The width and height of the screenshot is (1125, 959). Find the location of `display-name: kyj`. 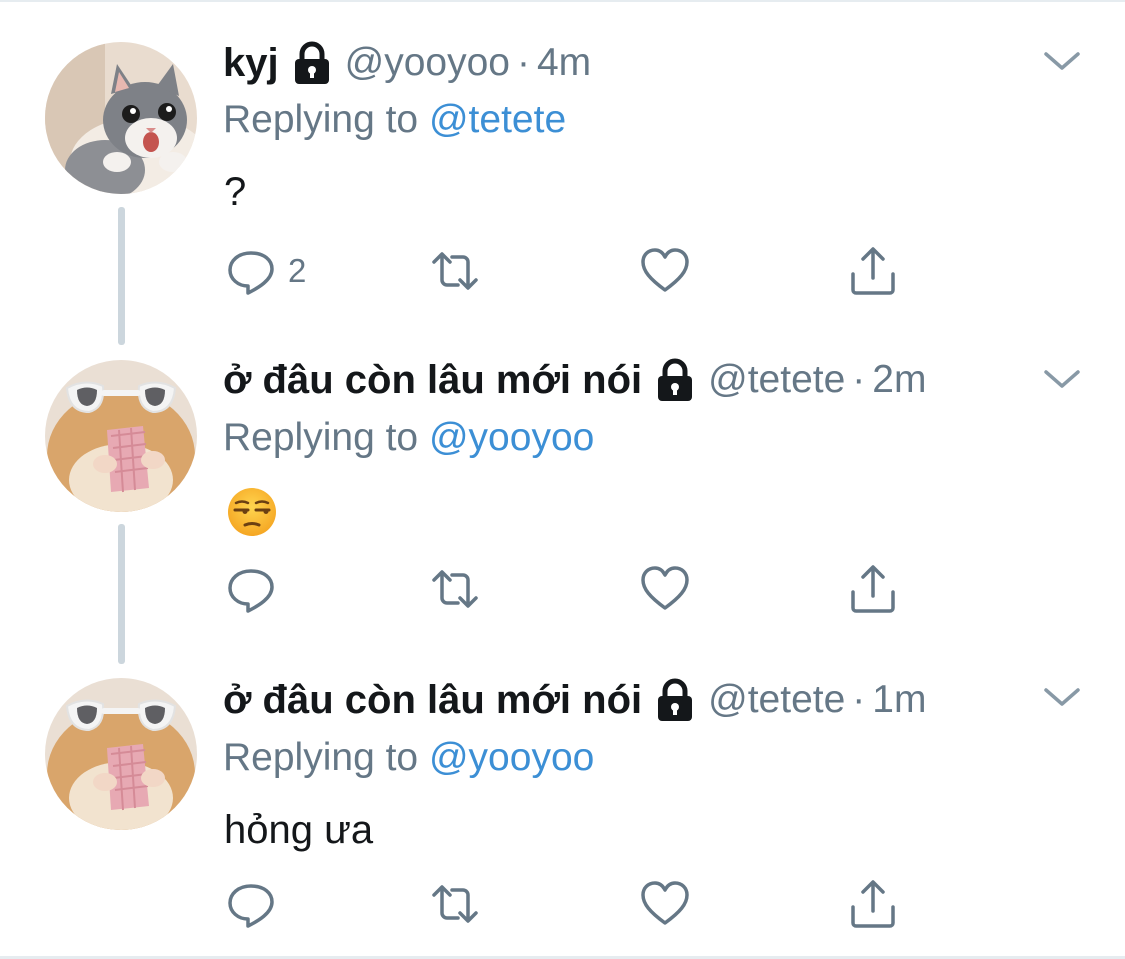

display-name: kyj is located at coordinates (251, 63).